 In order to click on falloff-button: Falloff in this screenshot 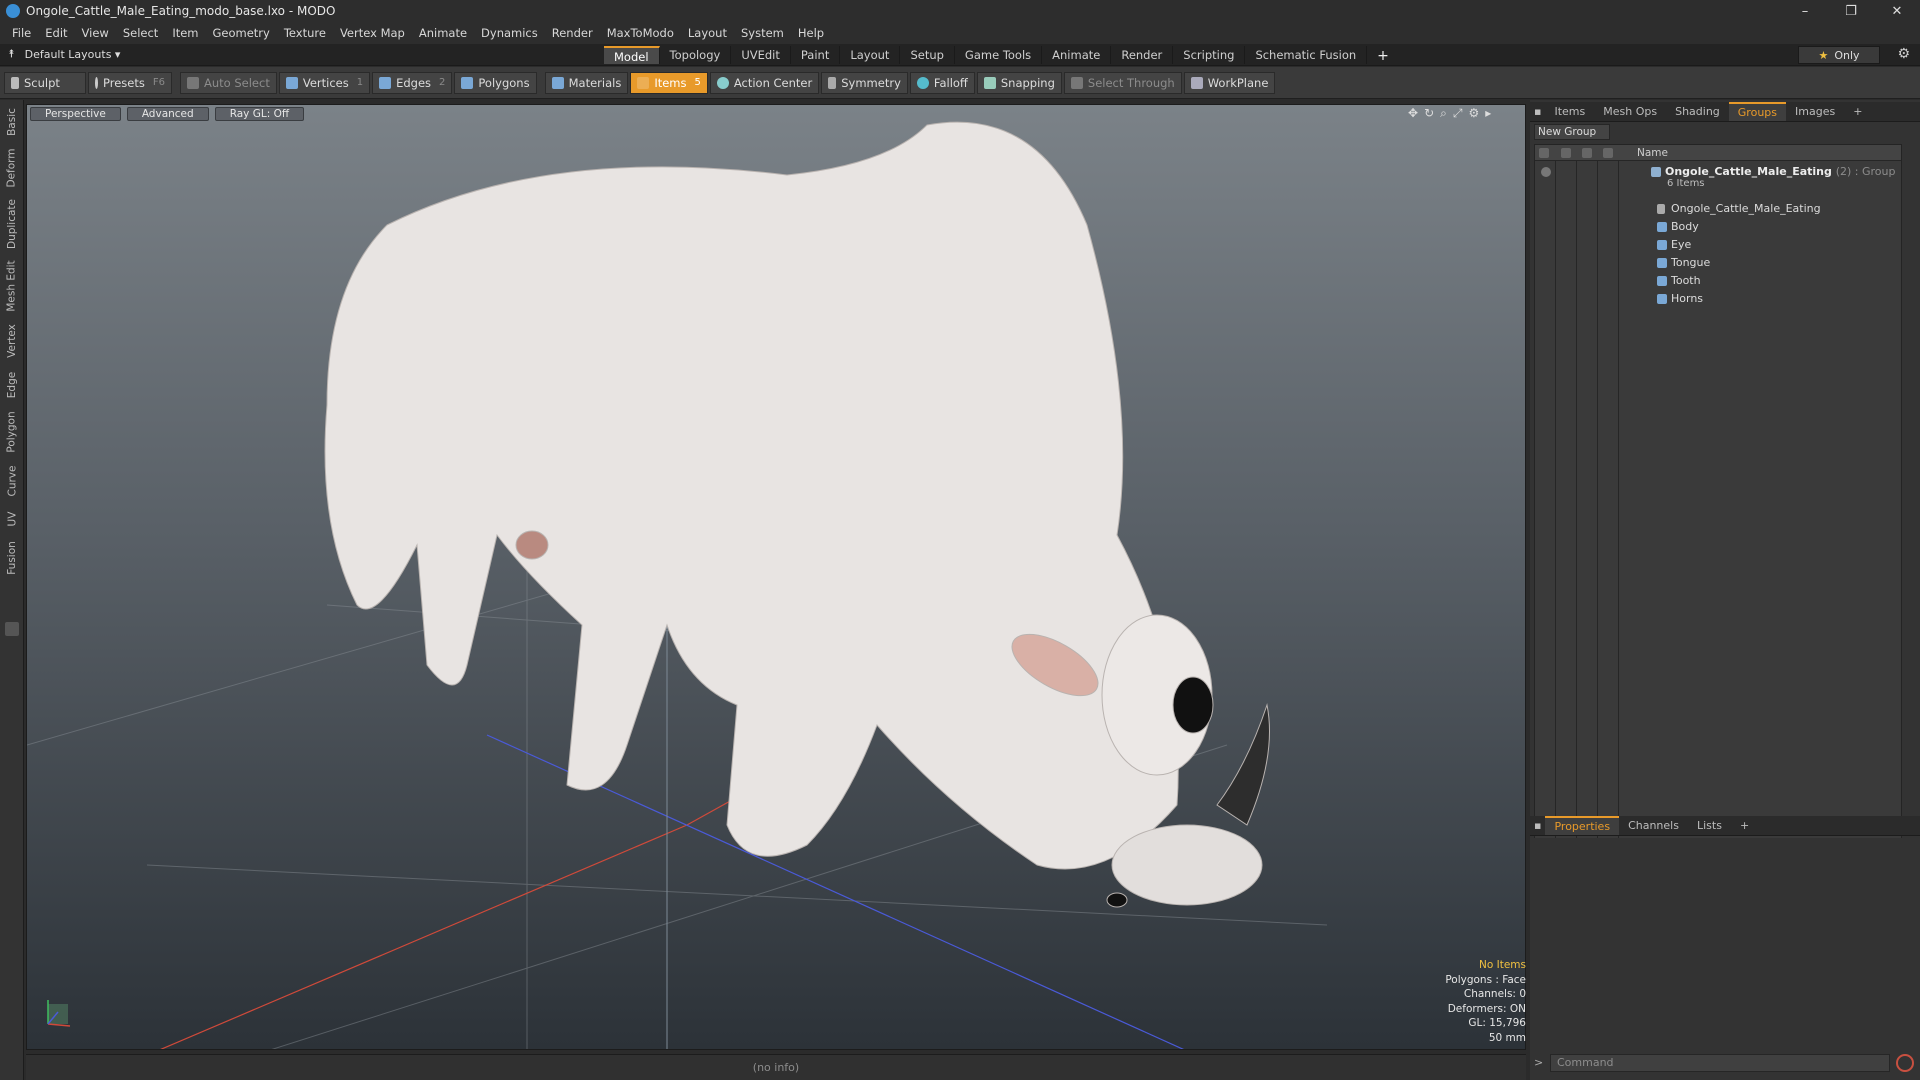, I will do `click(942, 82)`.